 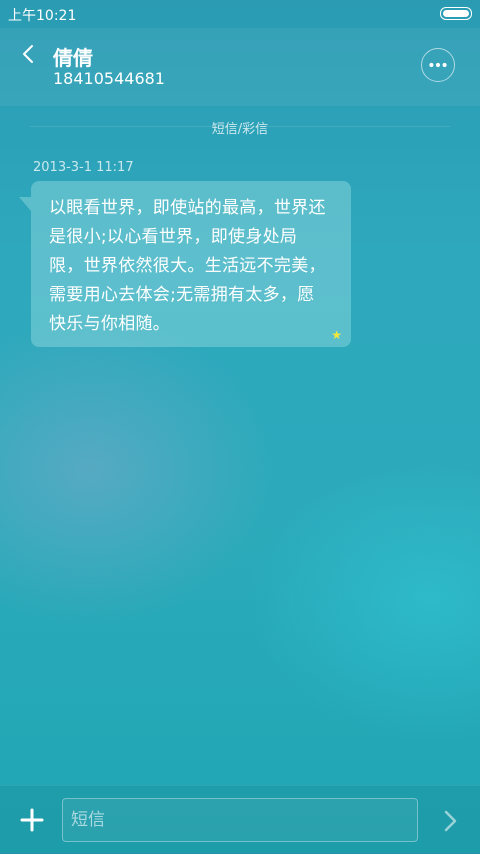 What do you see at coordinates (336, 335) in the screenshot?
I see `star-icon: ★` at bounding box center [336, 335].